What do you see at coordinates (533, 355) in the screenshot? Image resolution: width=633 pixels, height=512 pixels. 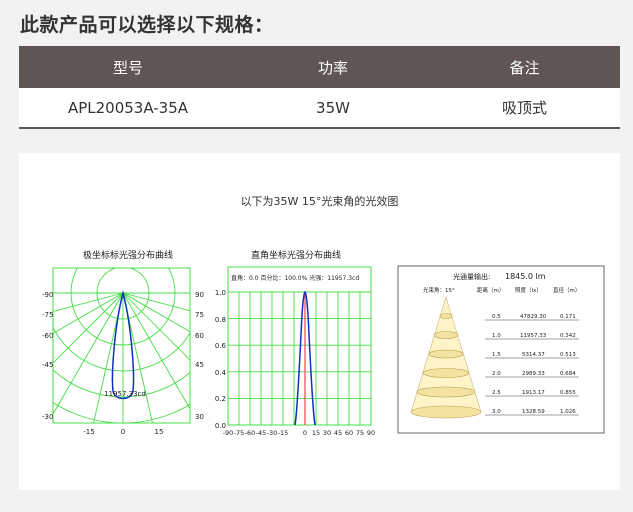 I see `cone-row-3-illuminance: 5314.37` at bounding box center [533, 355].